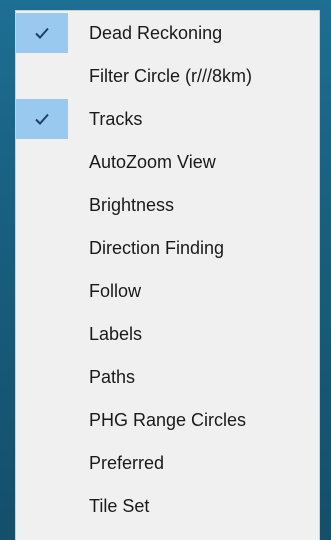 The height and width of the screenshot is (540, 331). Describe the element at coordinates (116, 119) in the screenshot. I see `menu-item-label: Tracks` at that location.